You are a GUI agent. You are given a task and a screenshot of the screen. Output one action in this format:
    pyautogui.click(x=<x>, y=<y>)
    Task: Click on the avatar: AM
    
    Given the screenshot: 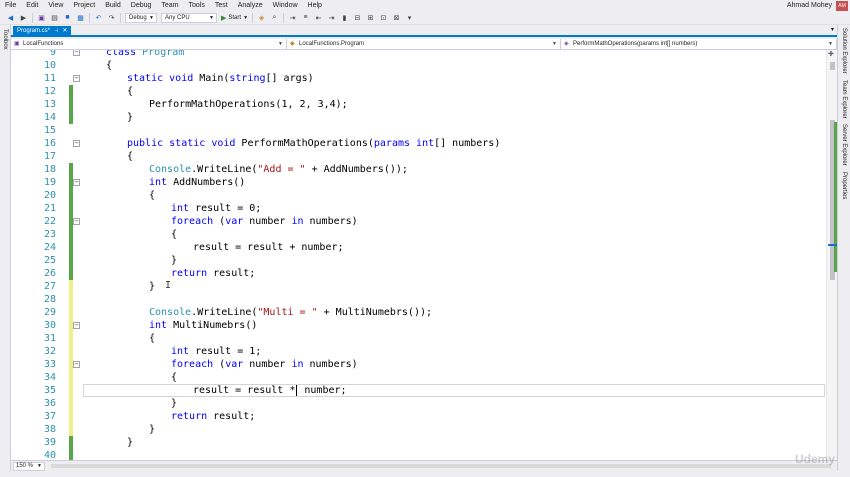 What is the action you would take?
    pyautogui.click(x=842, y=5)
    